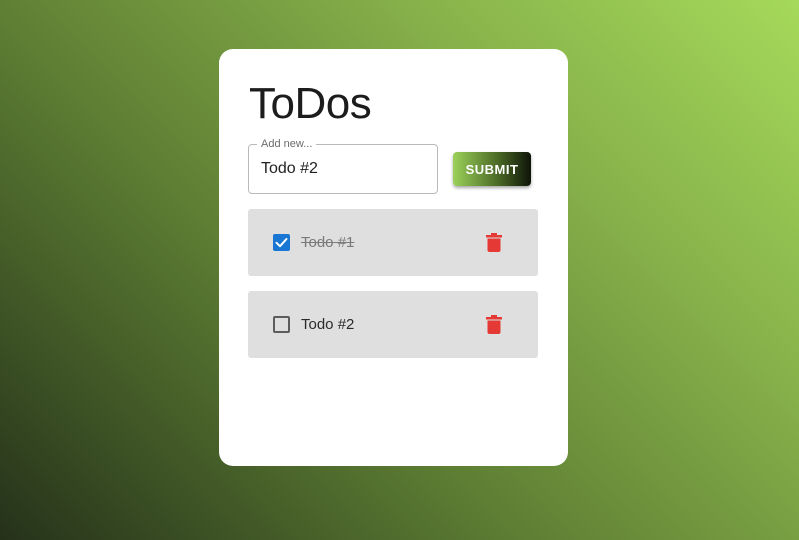  I want to click on page-title: ToDos, so click(310, 103).